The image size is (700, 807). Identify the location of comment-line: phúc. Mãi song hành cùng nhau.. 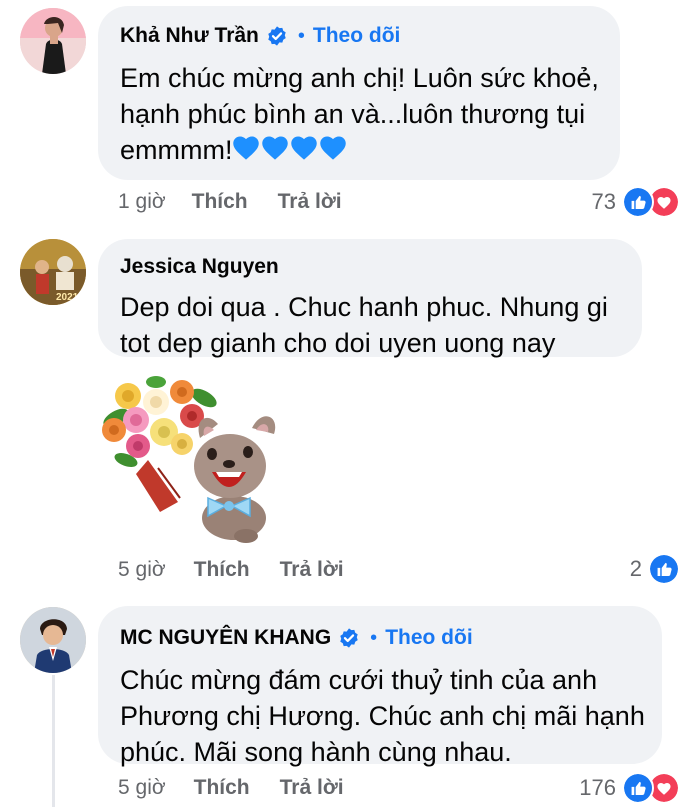
(316, 752).